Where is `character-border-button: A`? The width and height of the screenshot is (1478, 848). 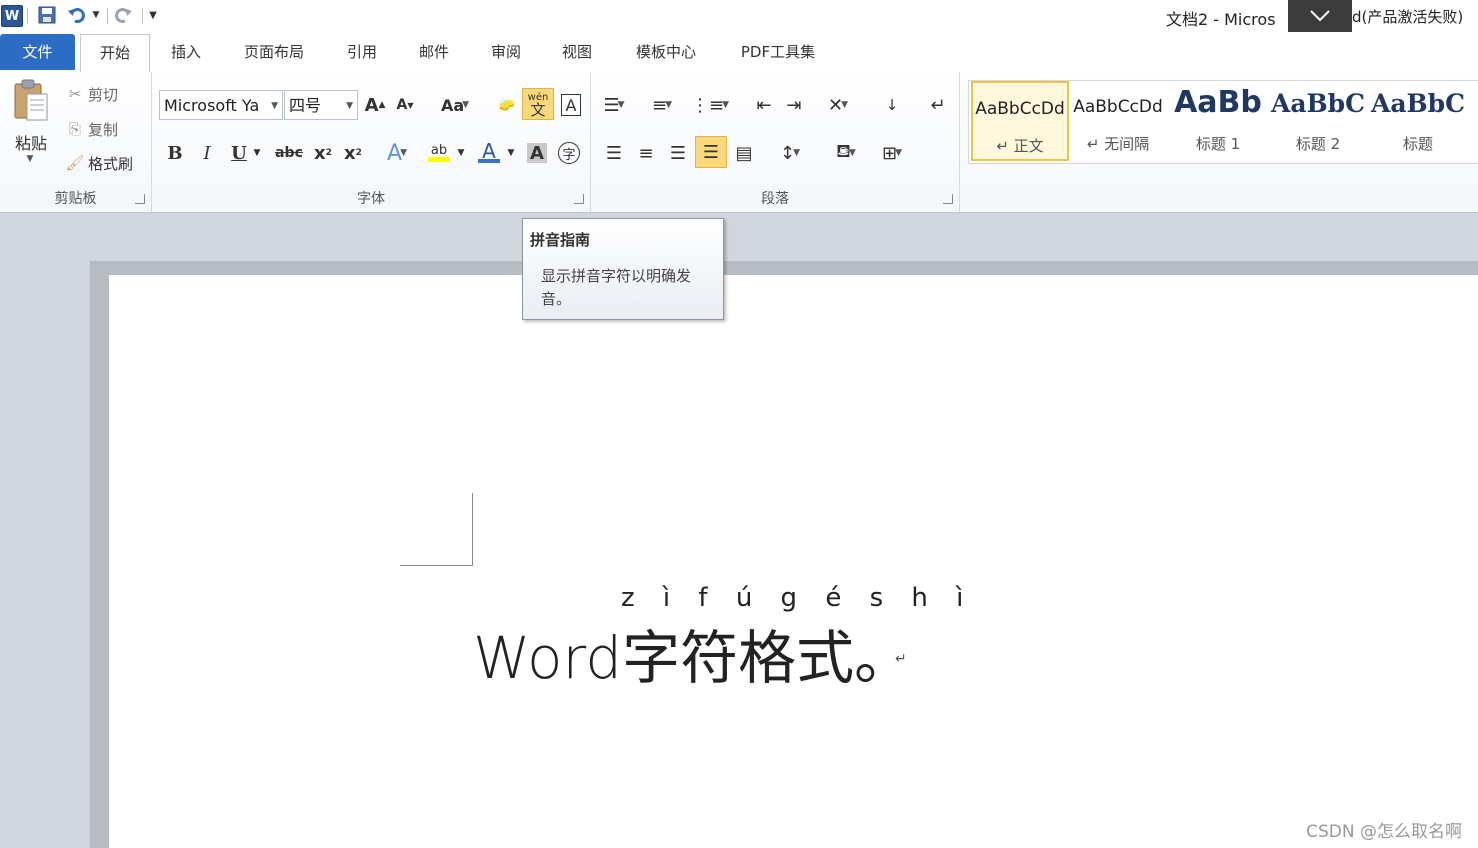 character-border-button: A is located at coordinates (571, 105).